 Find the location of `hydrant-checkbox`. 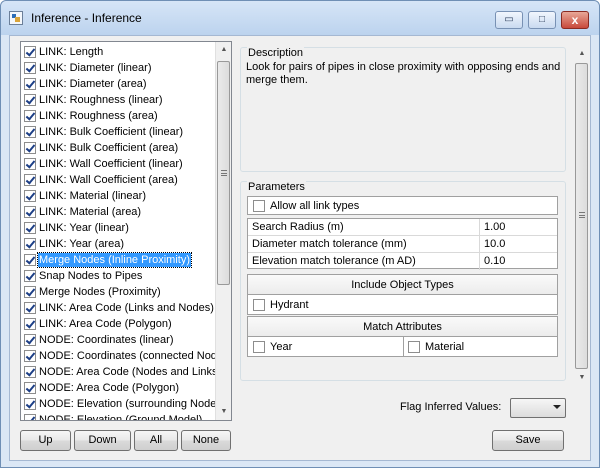

hydrant-checkbox is located at coordinates (259, 305).